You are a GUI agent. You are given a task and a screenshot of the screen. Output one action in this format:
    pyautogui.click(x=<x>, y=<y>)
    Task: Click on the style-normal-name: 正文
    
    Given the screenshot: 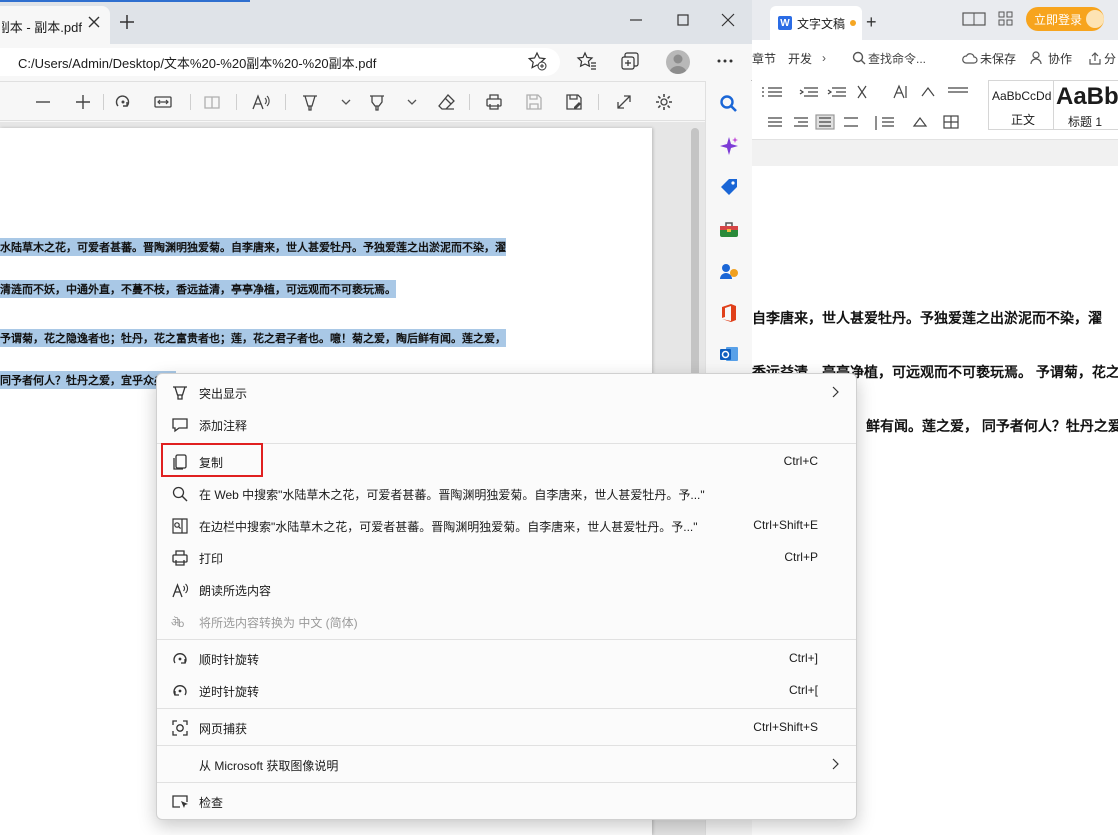 What is the action you would take?
    pyautogui.click(x=1023, y=120)
    